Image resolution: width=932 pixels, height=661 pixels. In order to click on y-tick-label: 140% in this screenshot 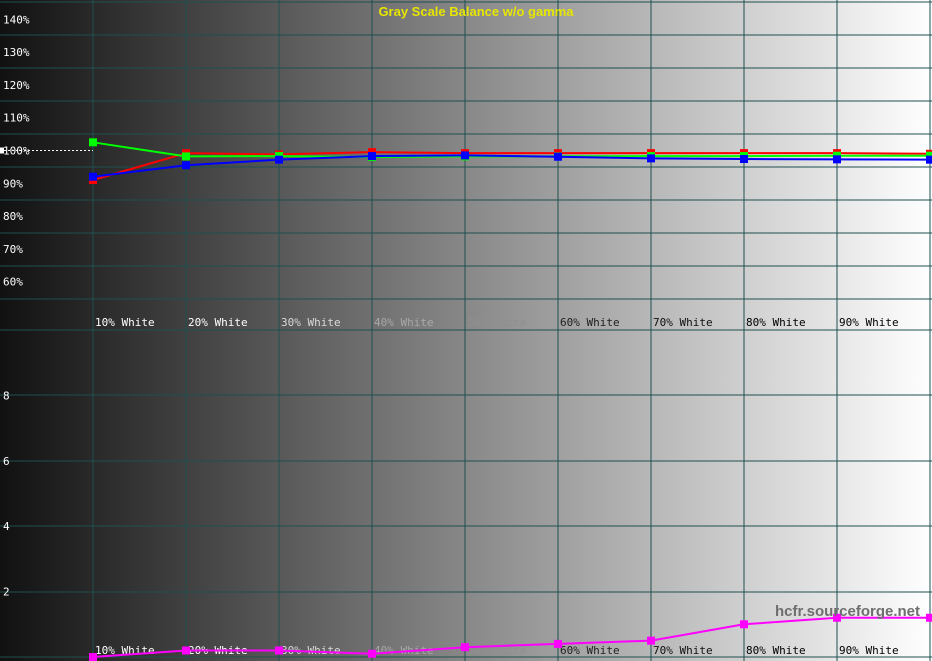, I will do `click(16, 19)`.